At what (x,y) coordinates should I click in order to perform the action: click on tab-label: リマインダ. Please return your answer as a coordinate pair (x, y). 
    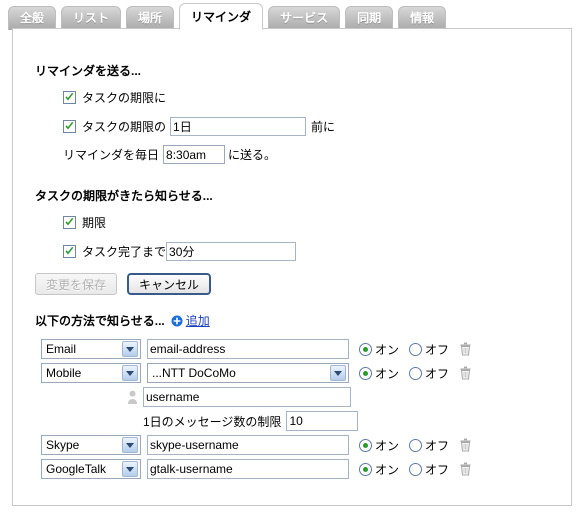
    Looking at the image, I should click on (221, 17).